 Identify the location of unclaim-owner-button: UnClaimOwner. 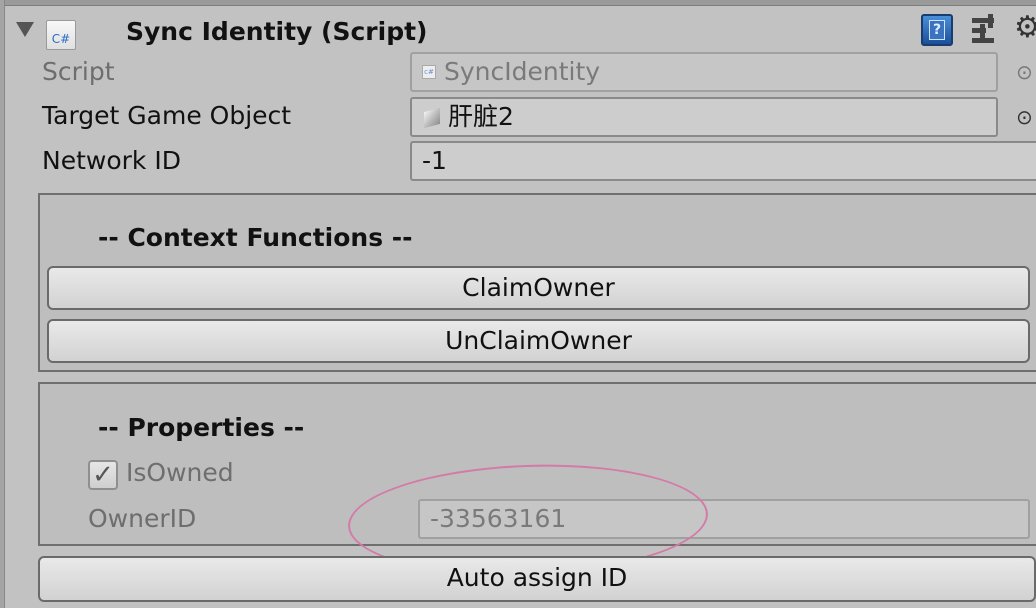
(538, 341).